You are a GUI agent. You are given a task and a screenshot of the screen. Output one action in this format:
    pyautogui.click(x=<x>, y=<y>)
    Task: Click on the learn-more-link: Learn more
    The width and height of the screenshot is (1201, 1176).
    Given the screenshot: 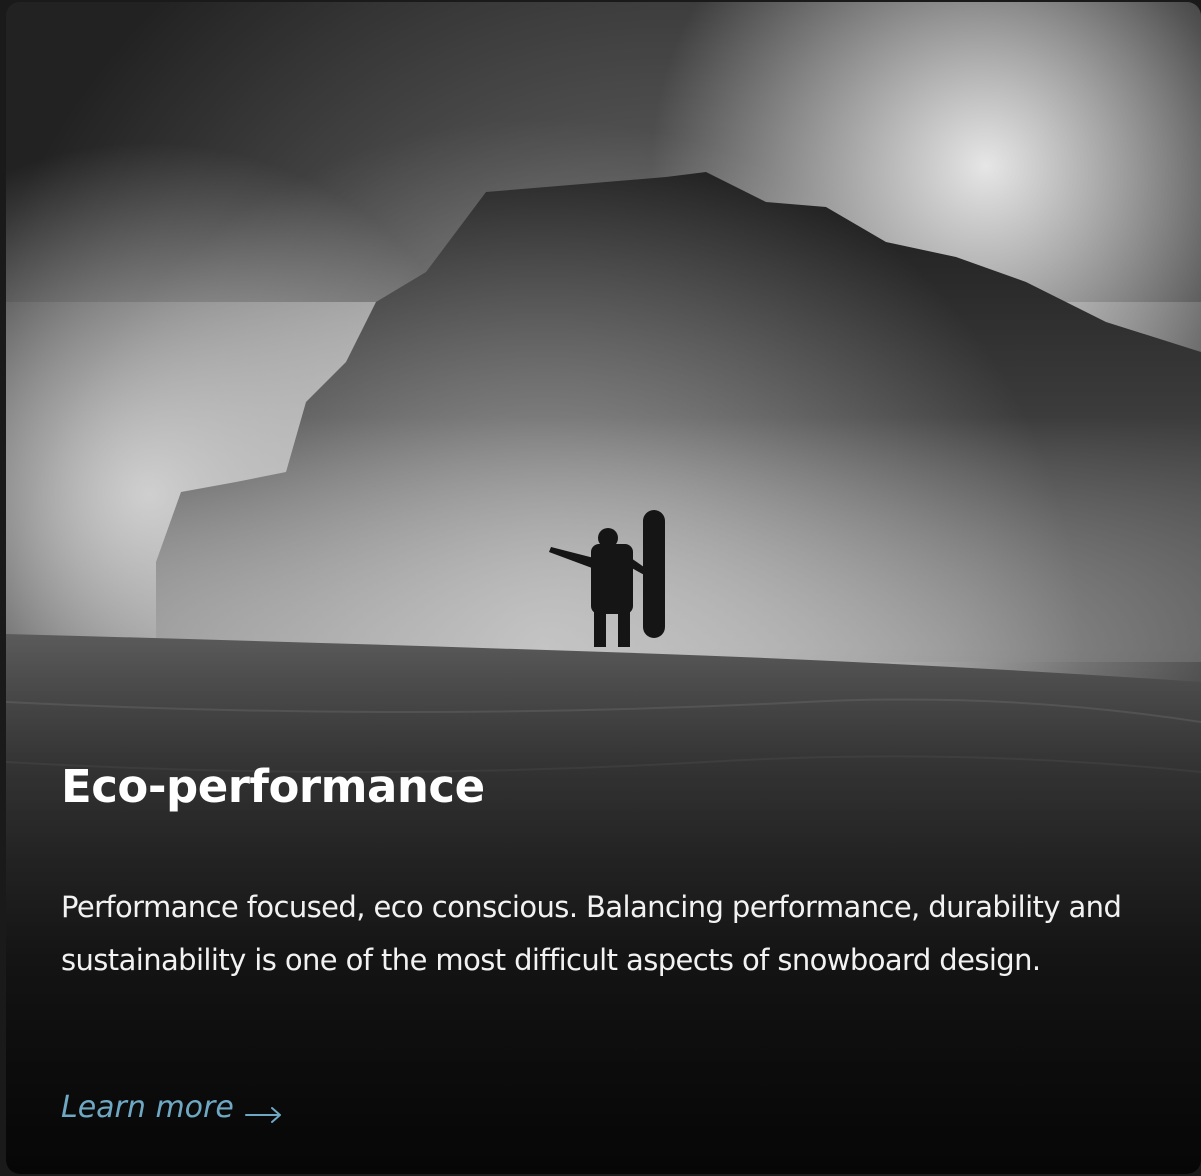 What is the action you would take?
    pyautogui.click(x=172, y=1107)
    